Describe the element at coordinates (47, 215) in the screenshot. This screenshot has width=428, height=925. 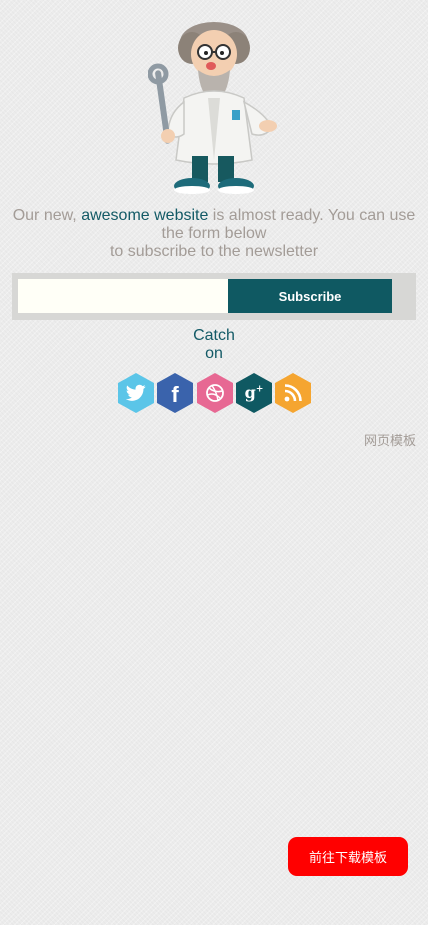
I see `intro-text-start: Our new,` at that location.